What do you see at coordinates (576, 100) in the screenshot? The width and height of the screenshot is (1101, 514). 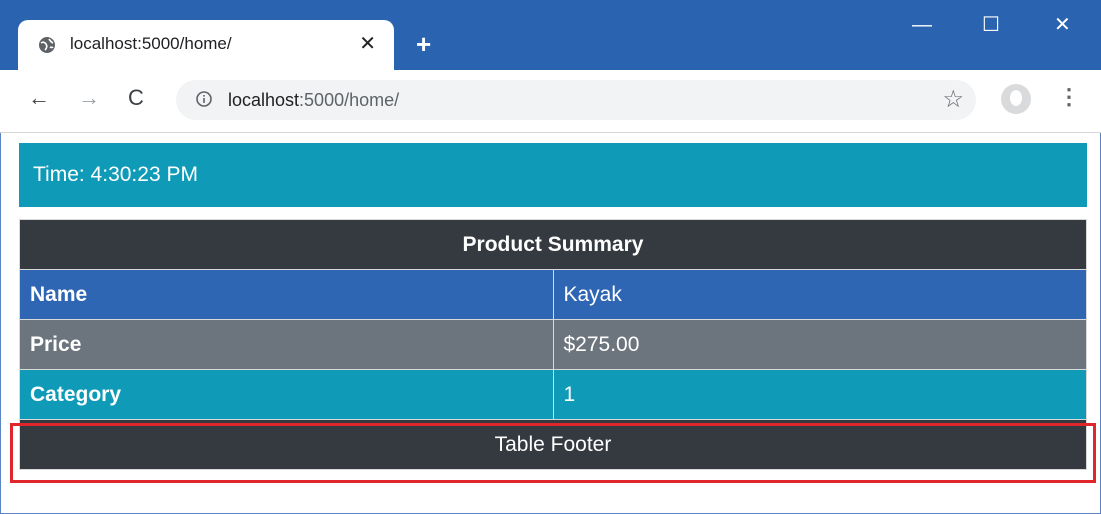 I see `address-bar: localhost:5000/home/ ☆` at bounding box center [576, 100].